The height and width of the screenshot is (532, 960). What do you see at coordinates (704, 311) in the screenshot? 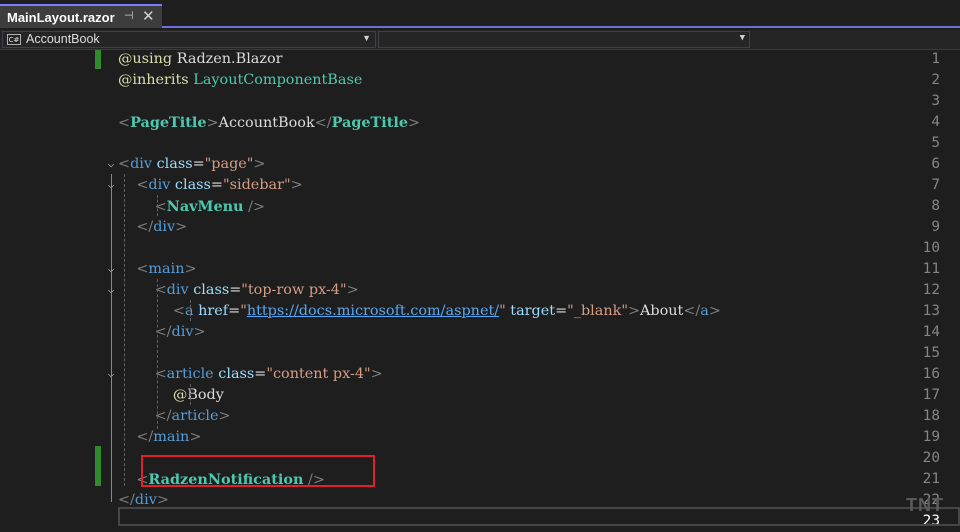
I see `code-token: a` at bounding box center [704, 311].